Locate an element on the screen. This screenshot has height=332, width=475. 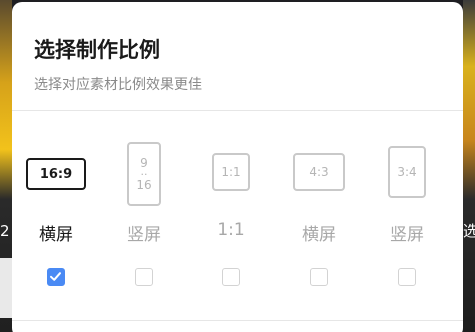
background-right-text: 选 is located at coordinates (469, 231).